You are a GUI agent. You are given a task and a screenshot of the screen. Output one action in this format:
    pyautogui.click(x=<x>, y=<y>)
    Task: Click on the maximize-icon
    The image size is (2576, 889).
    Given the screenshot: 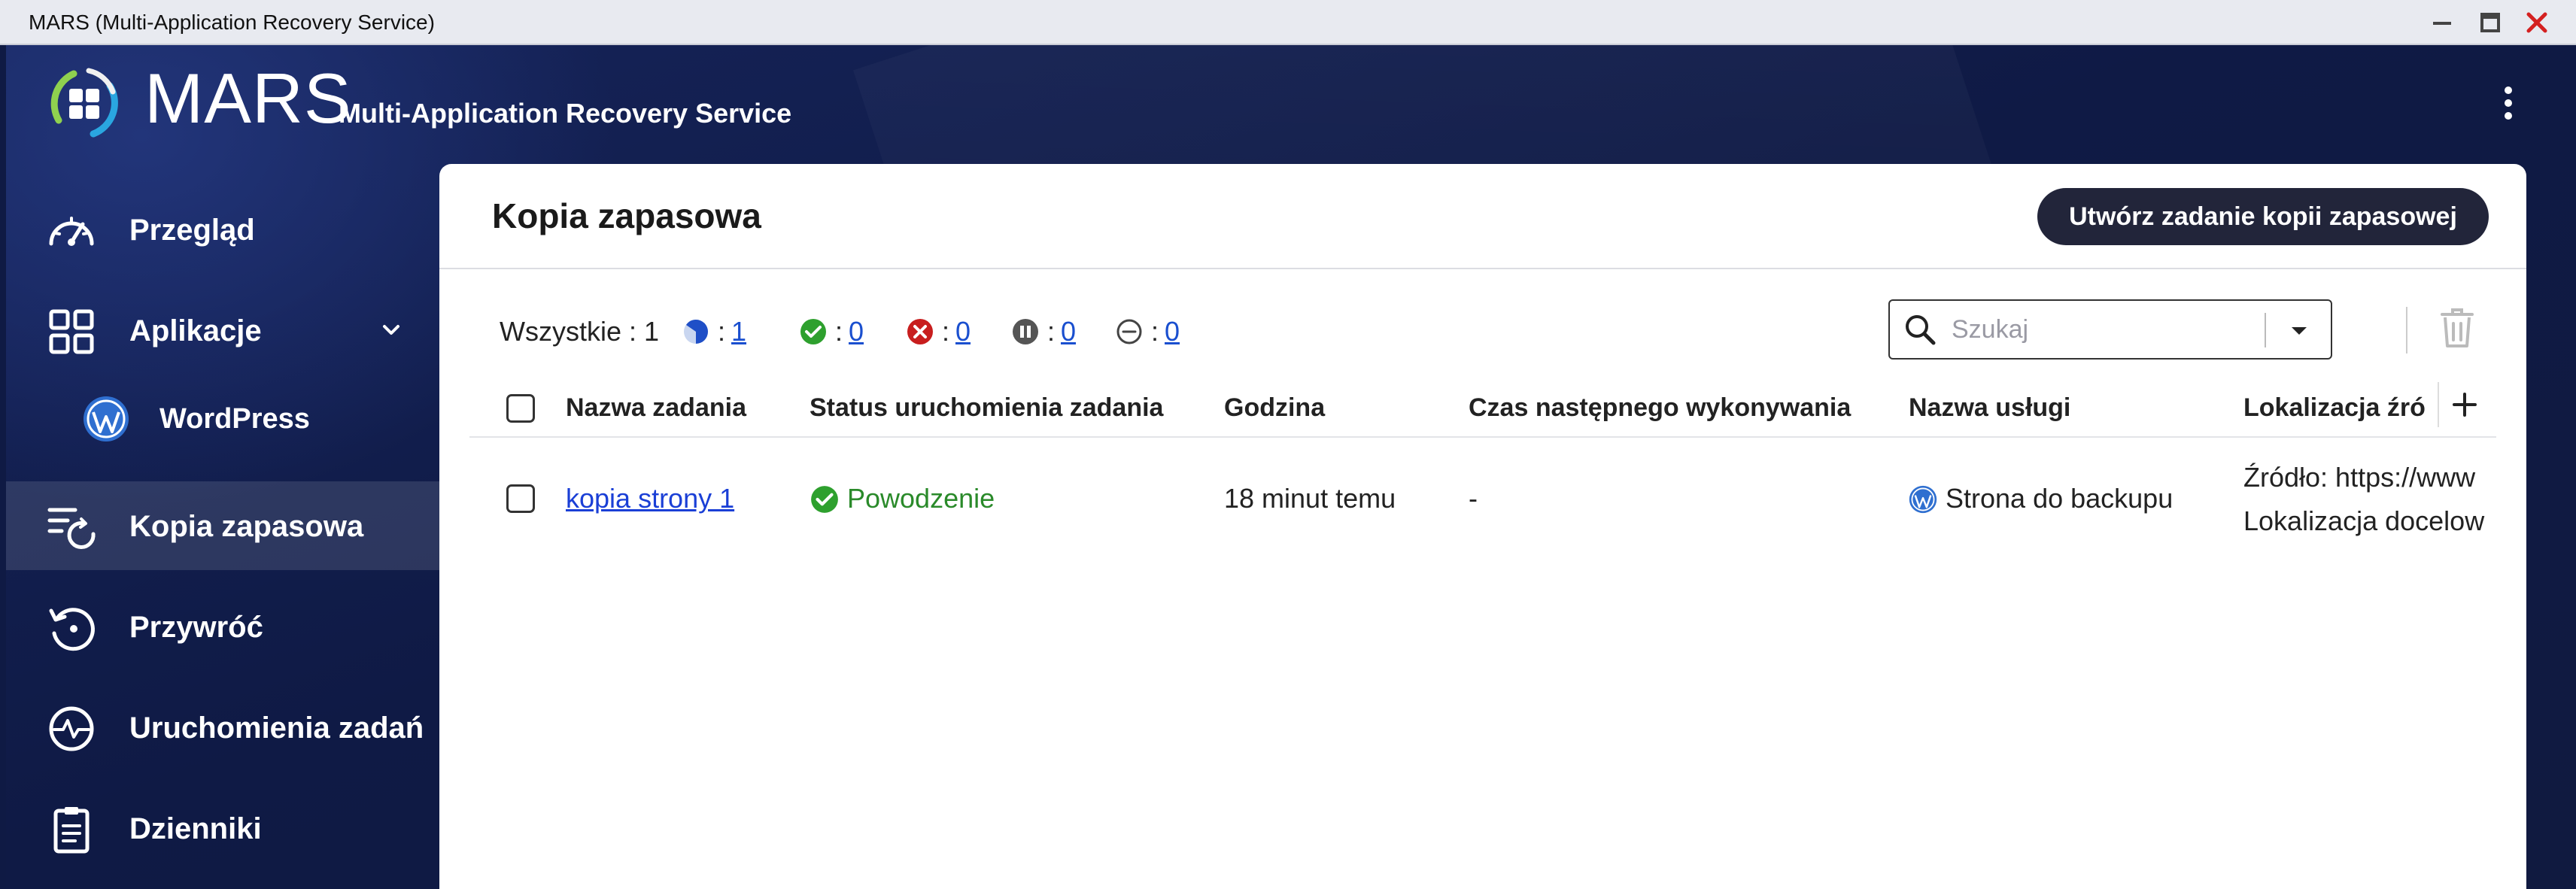 What is the action you would take?
    pyautogui.click(x=2490, y=23)
    